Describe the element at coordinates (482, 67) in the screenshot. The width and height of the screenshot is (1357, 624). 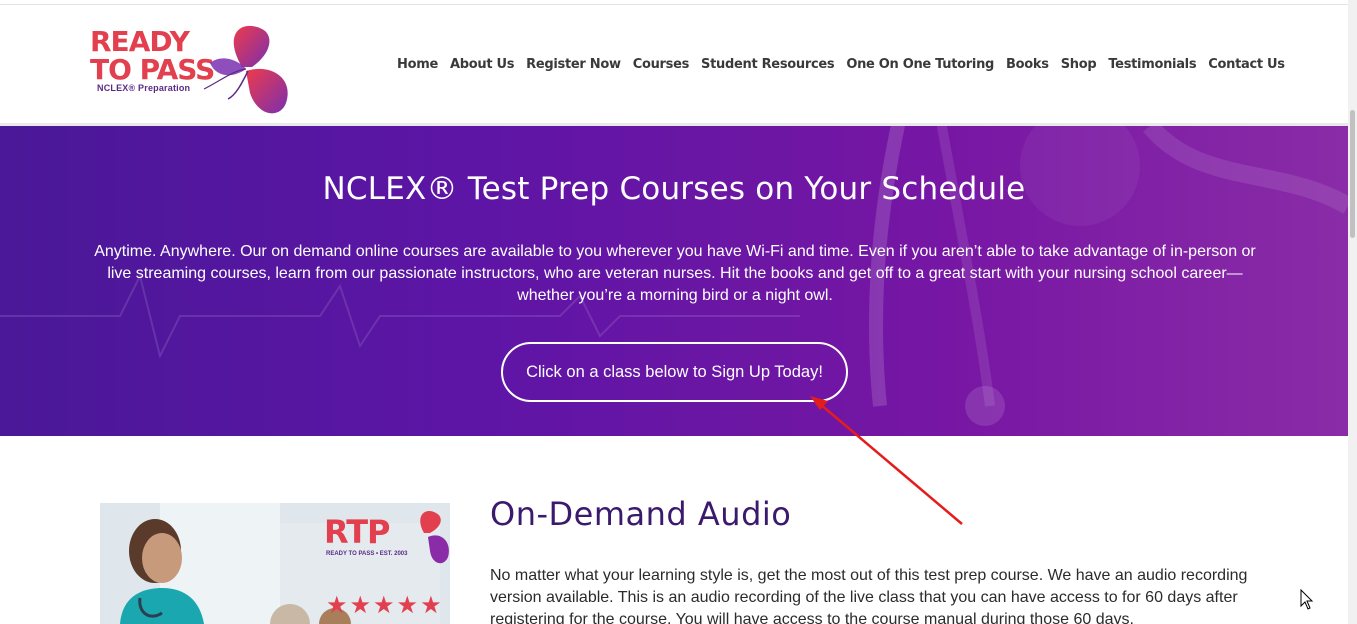
I see `nav-about-us: About Us` at that location.